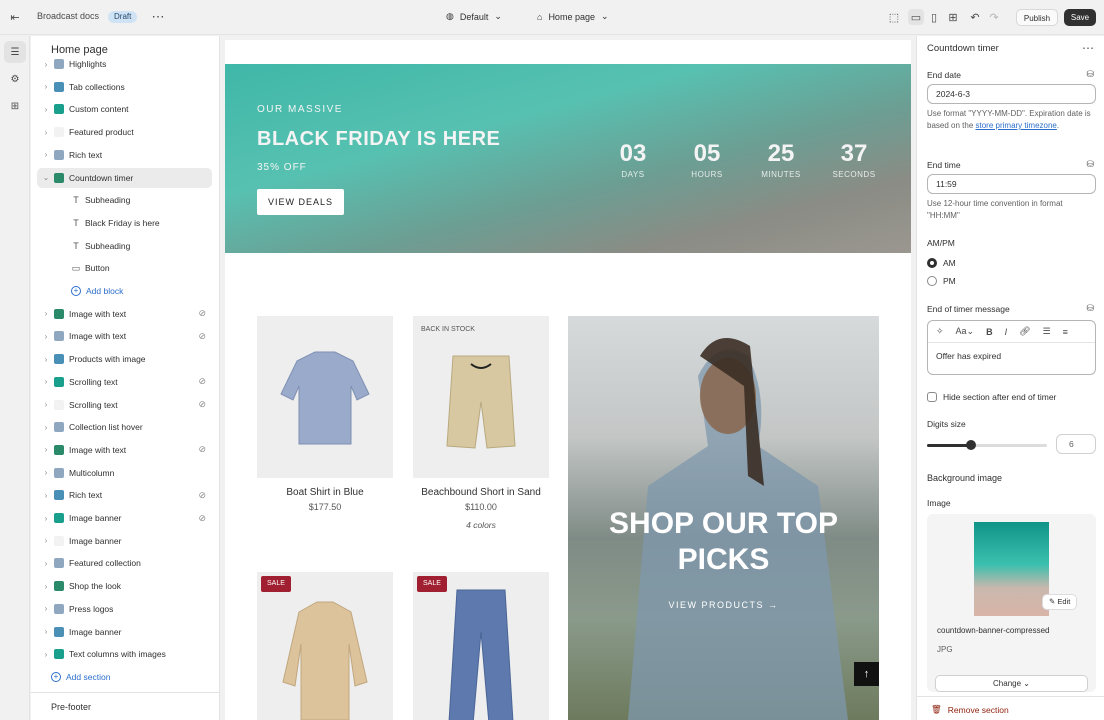 This screenshot has height=720, width=1104. I want to click on chevron-down-icon: ⌄, so click(46, 177).